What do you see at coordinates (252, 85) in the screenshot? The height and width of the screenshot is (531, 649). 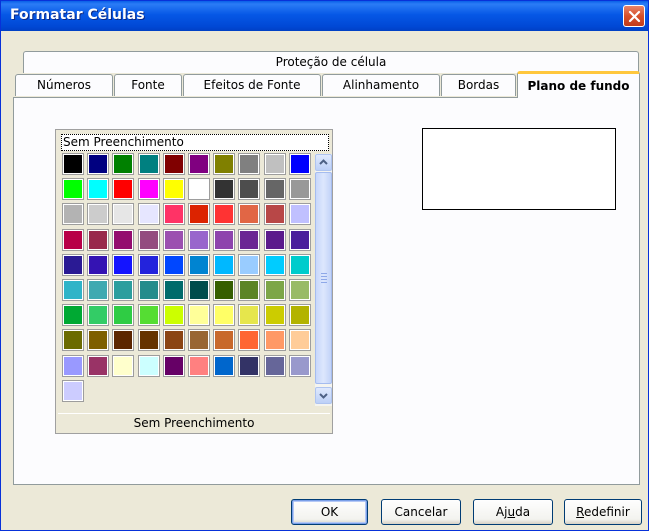 I see `tab-font-effects: Efeitos de Fonte` at bounding box center [252, 85].